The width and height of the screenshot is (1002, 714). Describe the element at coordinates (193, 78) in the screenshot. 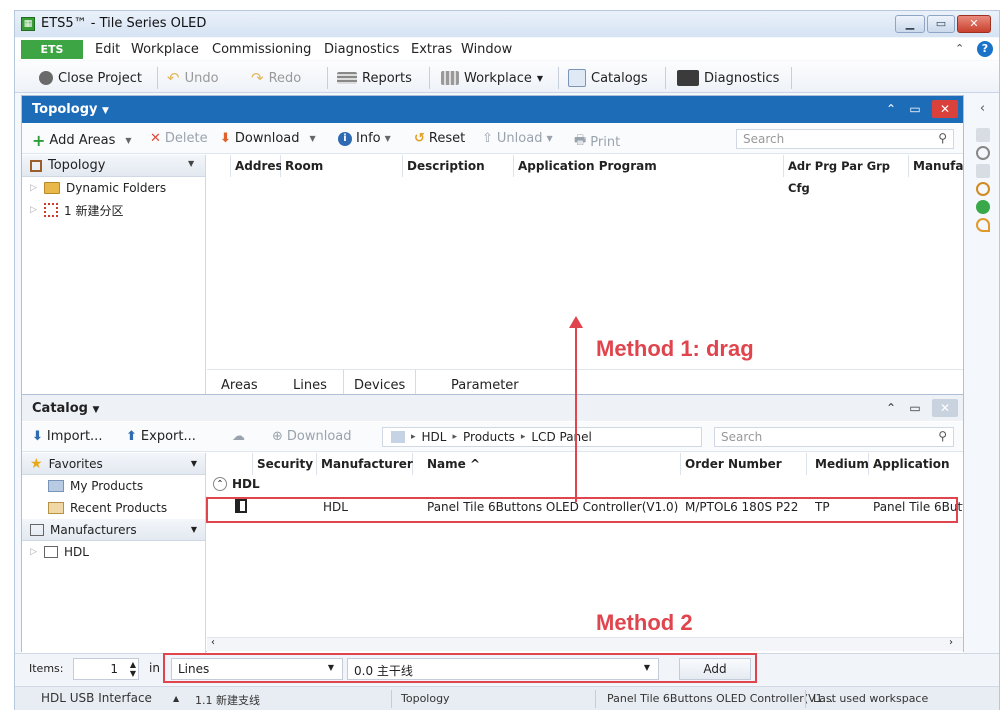

I see `undo-button: ↶ Undo` at that location.